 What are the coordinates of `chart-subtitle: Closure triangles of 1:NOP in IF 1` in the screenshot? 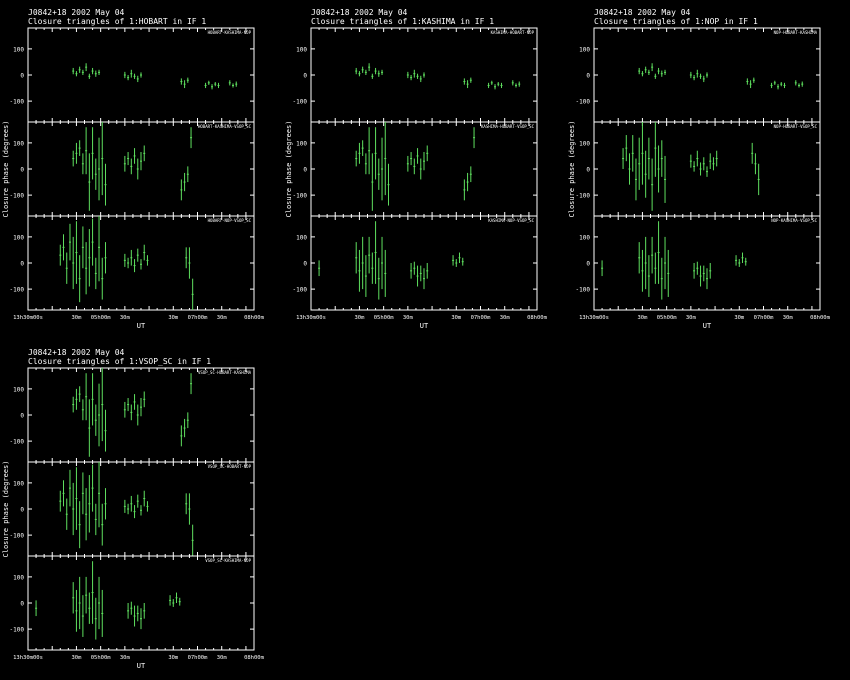 It's located at (676, 21).